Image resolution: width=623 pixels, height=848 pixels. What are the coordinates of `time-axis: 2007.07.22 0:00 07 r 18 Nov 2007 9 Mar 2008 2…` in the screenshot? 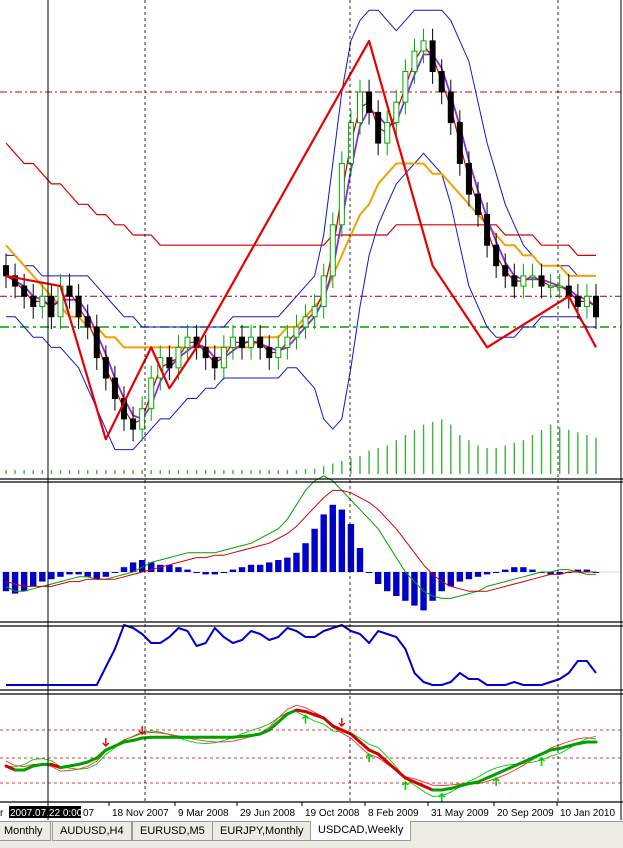 It's located at (307, 810).